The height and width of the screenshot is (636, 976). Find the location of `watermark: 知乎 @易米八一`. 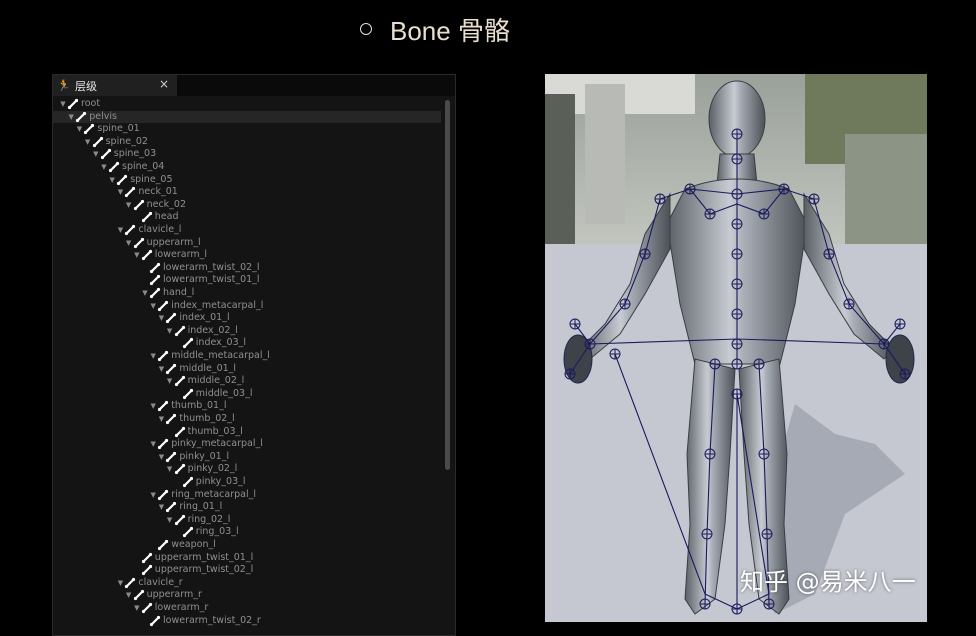

watermark: 知乎 @易米八一 is located at coordinates (828, 579).